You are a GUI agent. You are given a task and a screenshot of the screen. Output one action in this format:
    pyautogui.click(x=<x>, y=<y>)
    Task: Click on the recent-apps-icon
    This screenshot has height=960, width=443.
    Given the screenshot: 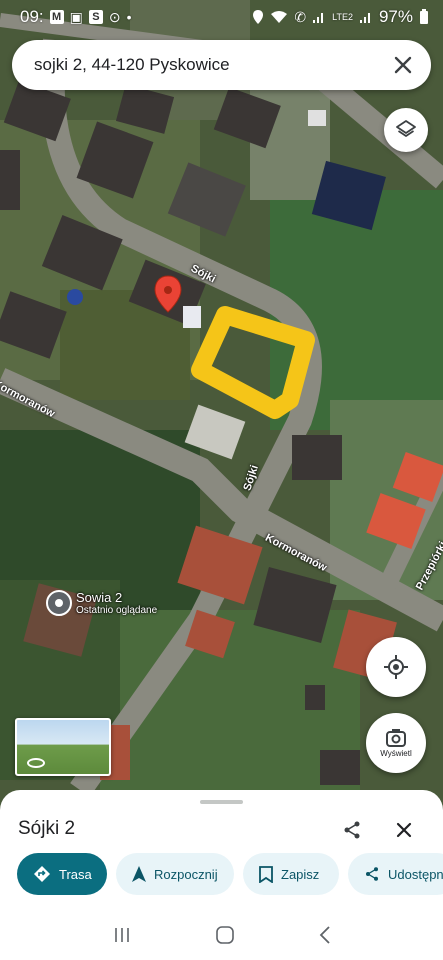 What is the action you would take?
    pyautogui.click(x=122, y=935)
    